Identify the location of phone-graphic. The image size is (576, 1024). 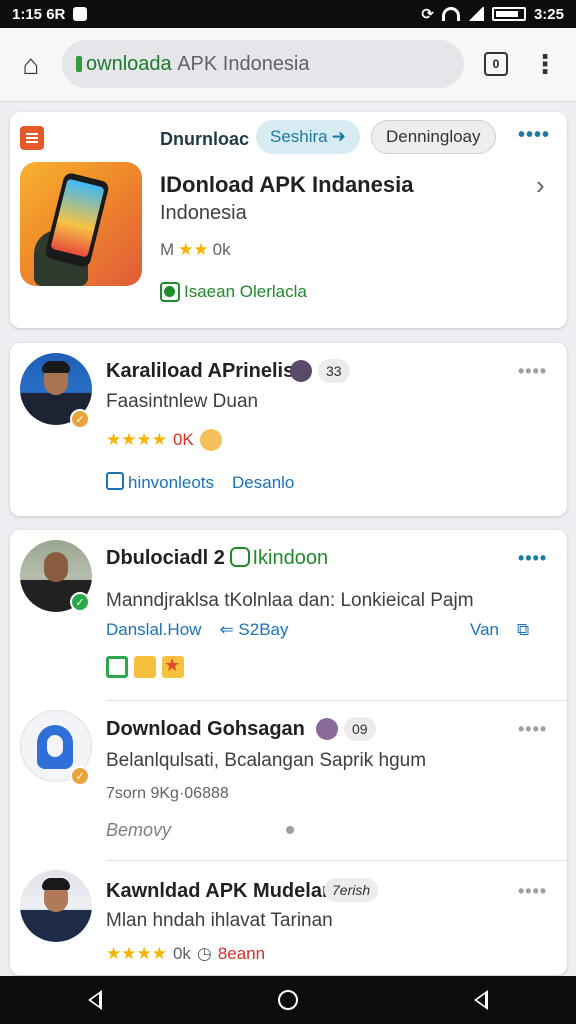
(77, 220).